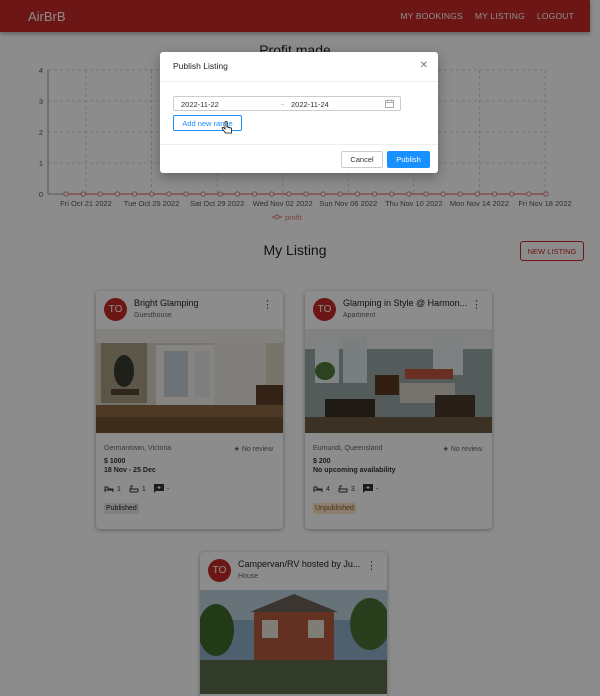 Image resolution: width=600 pixels, height=696 pixels. I want to click on pointer-cursor-icon, so click(227, 130).